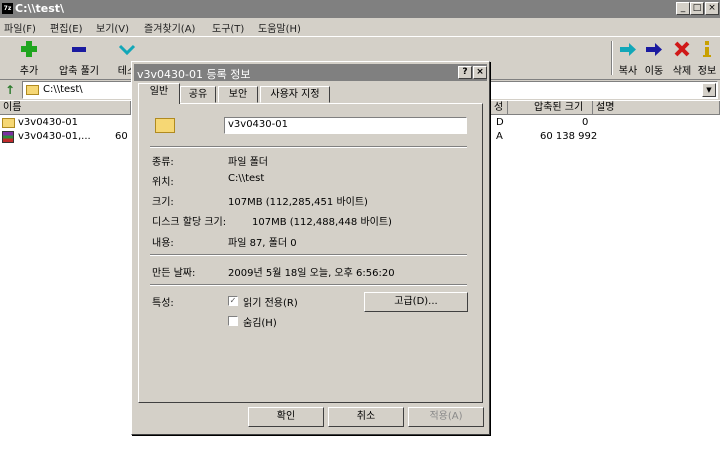 This screenshot has width=720, height=468. Describe the element at coordinates (20, 27) in the screenshot. I see `menu-file: 파일(F)` at that location.